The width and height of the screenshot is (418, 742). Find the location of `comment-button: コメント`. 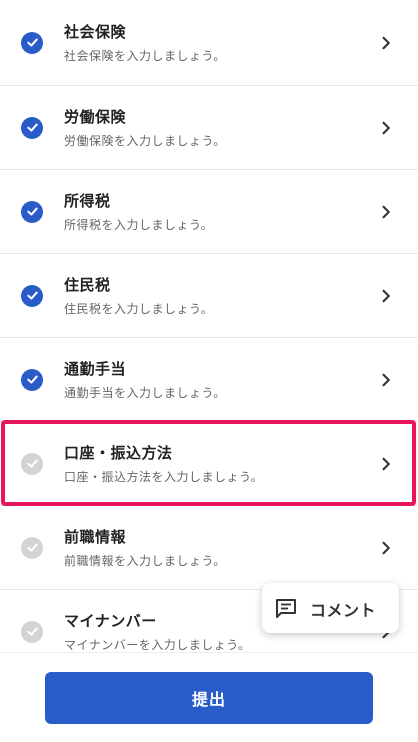

comment-button: コメント is located at coordinates (330, 608).